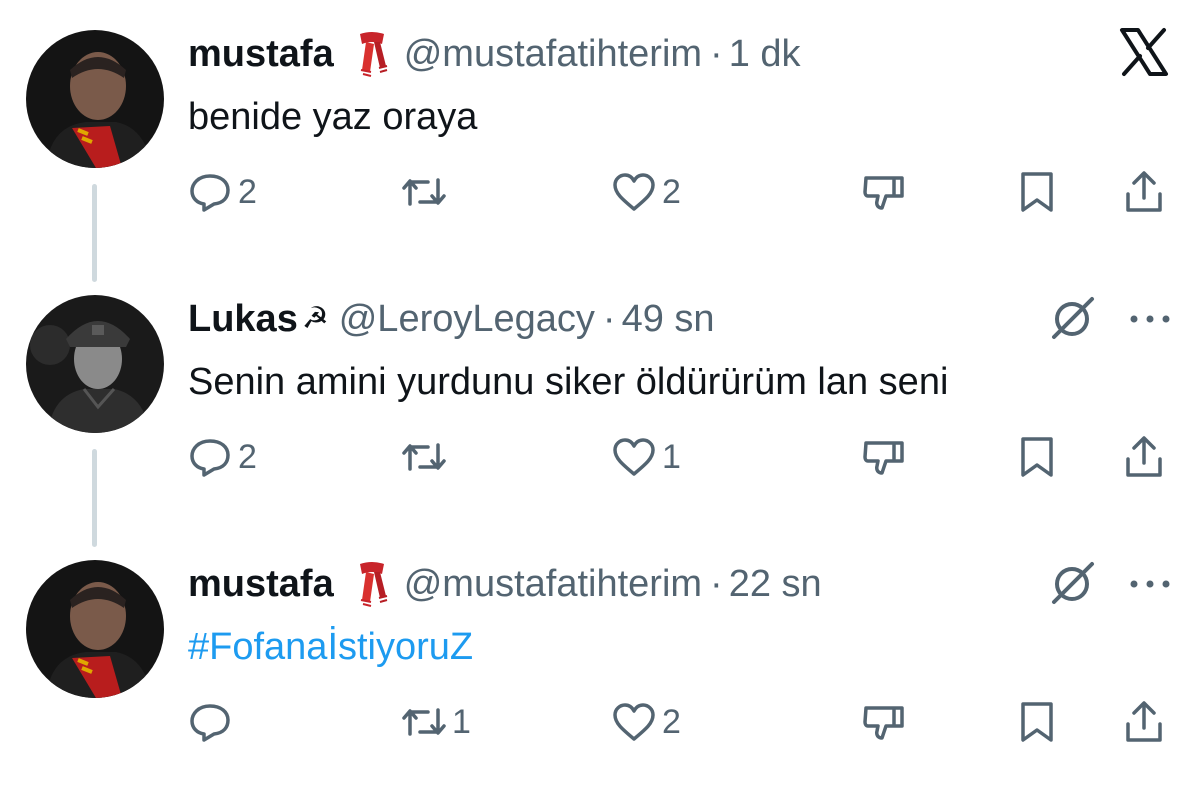  I want to click on tweet-text: benide yaz oraya, so click(333, 117).